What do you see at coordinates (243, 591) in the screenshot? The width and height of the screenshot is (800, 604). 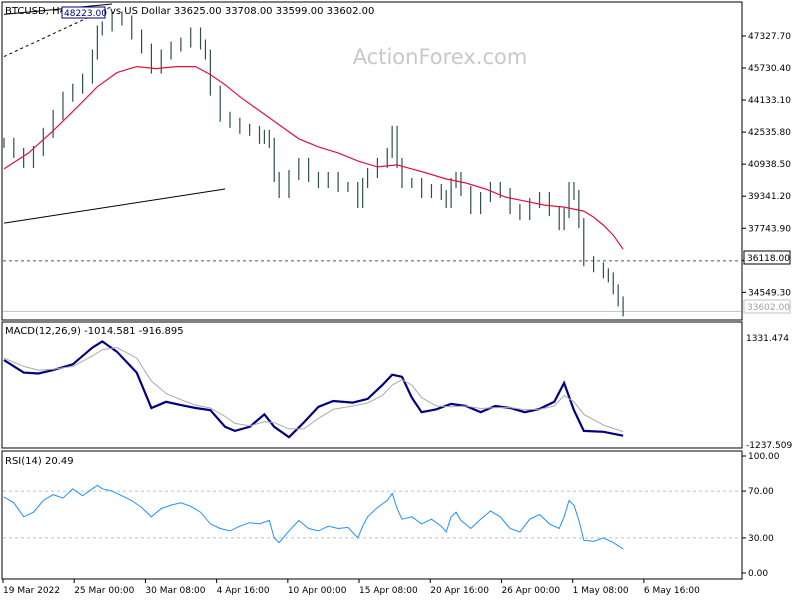 I see `x-tick-label: 4 Apr 16:00` at bounding box center [243, 591].